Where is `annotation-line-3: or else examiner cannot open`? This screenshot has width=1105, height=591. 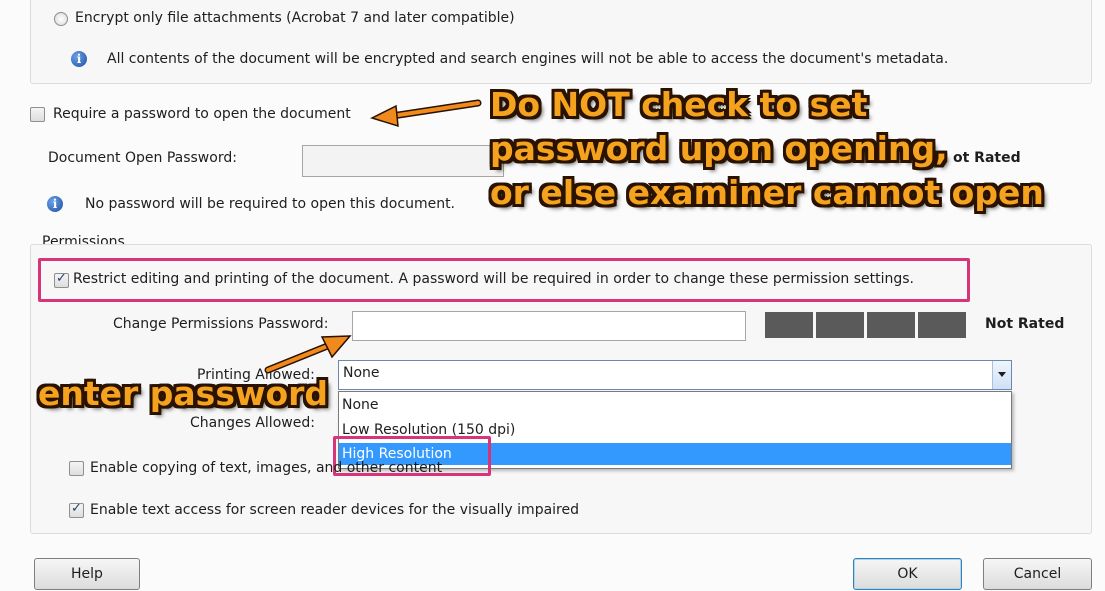 annotation-line-3: or else examiner cannot open is located at coordinates (767, 192).